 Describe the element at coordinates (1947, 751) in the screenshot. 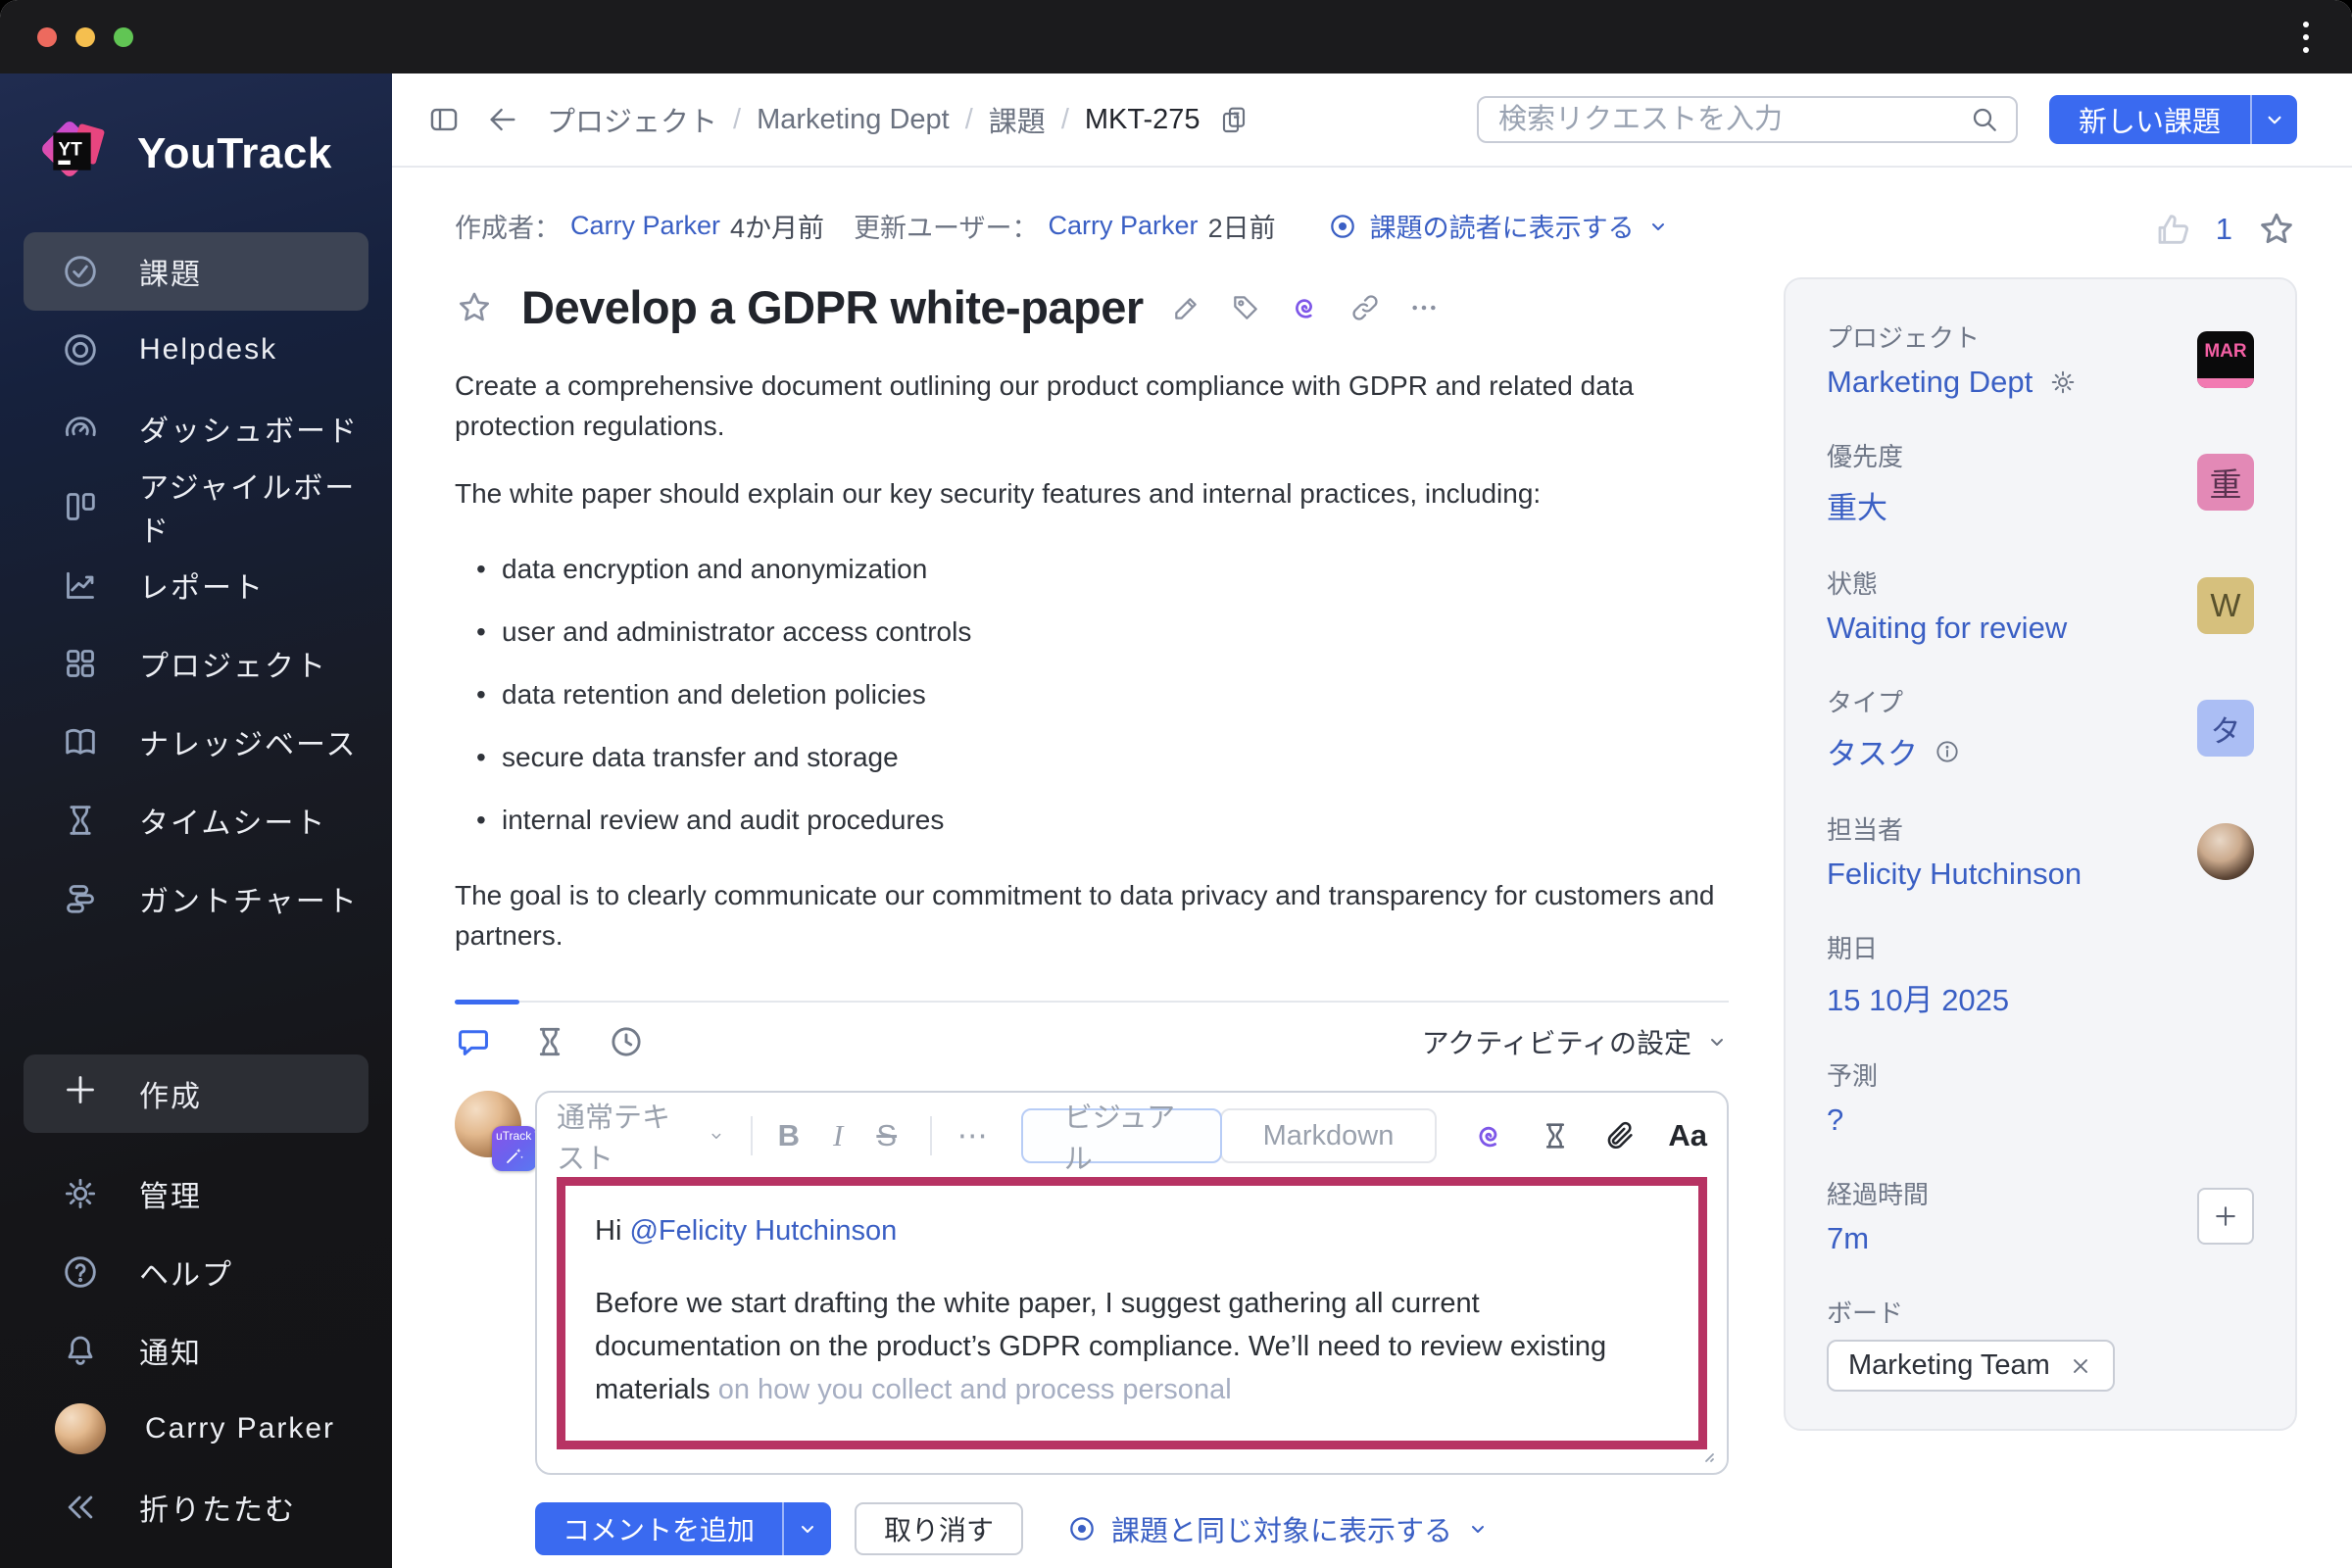

I see `info-icon` at that location.